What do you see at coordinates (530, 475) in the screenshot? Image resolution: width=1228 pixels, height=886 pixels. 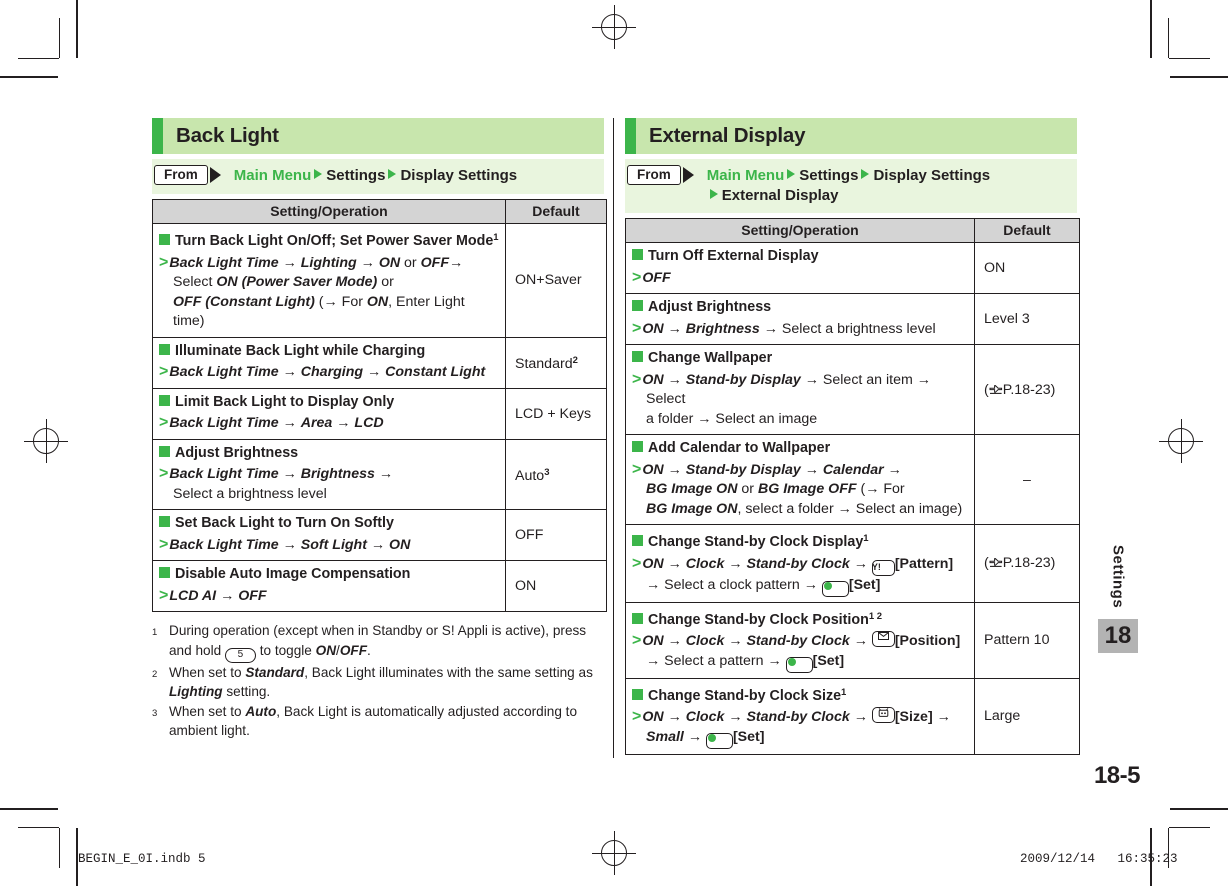 I see `default-value: Auto` at bounding box center [530, 475].